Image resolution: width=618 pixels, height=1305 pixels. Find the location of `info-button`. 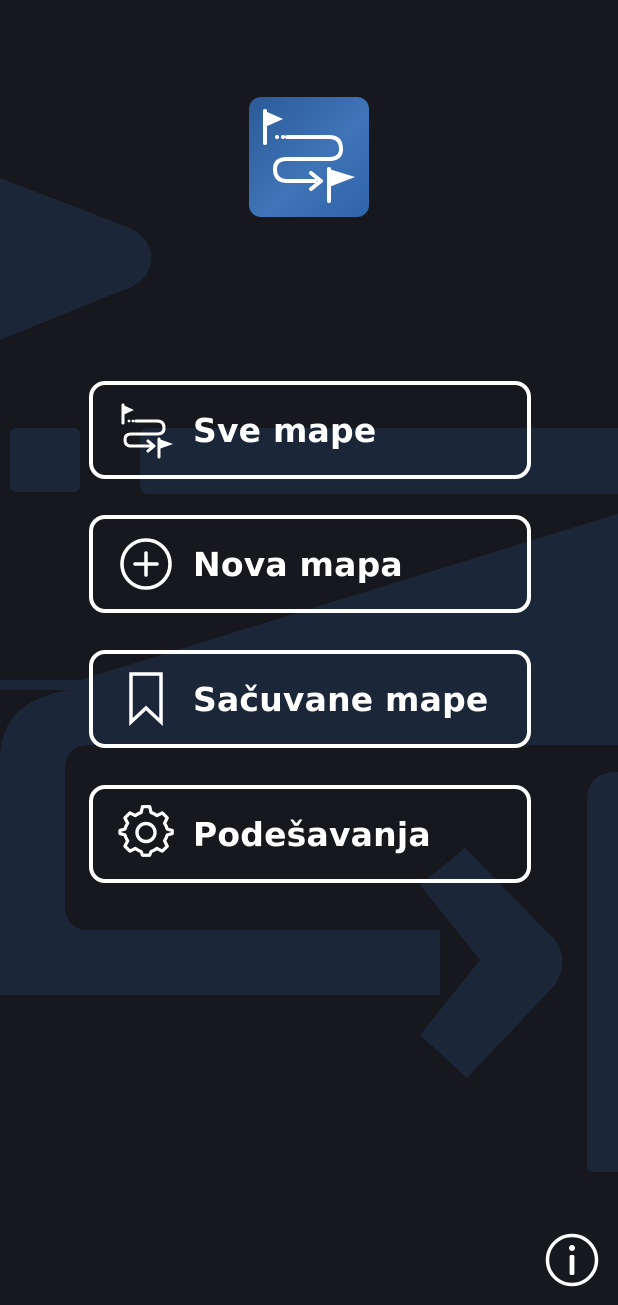

info-button is located at coordinates (572, 1260).